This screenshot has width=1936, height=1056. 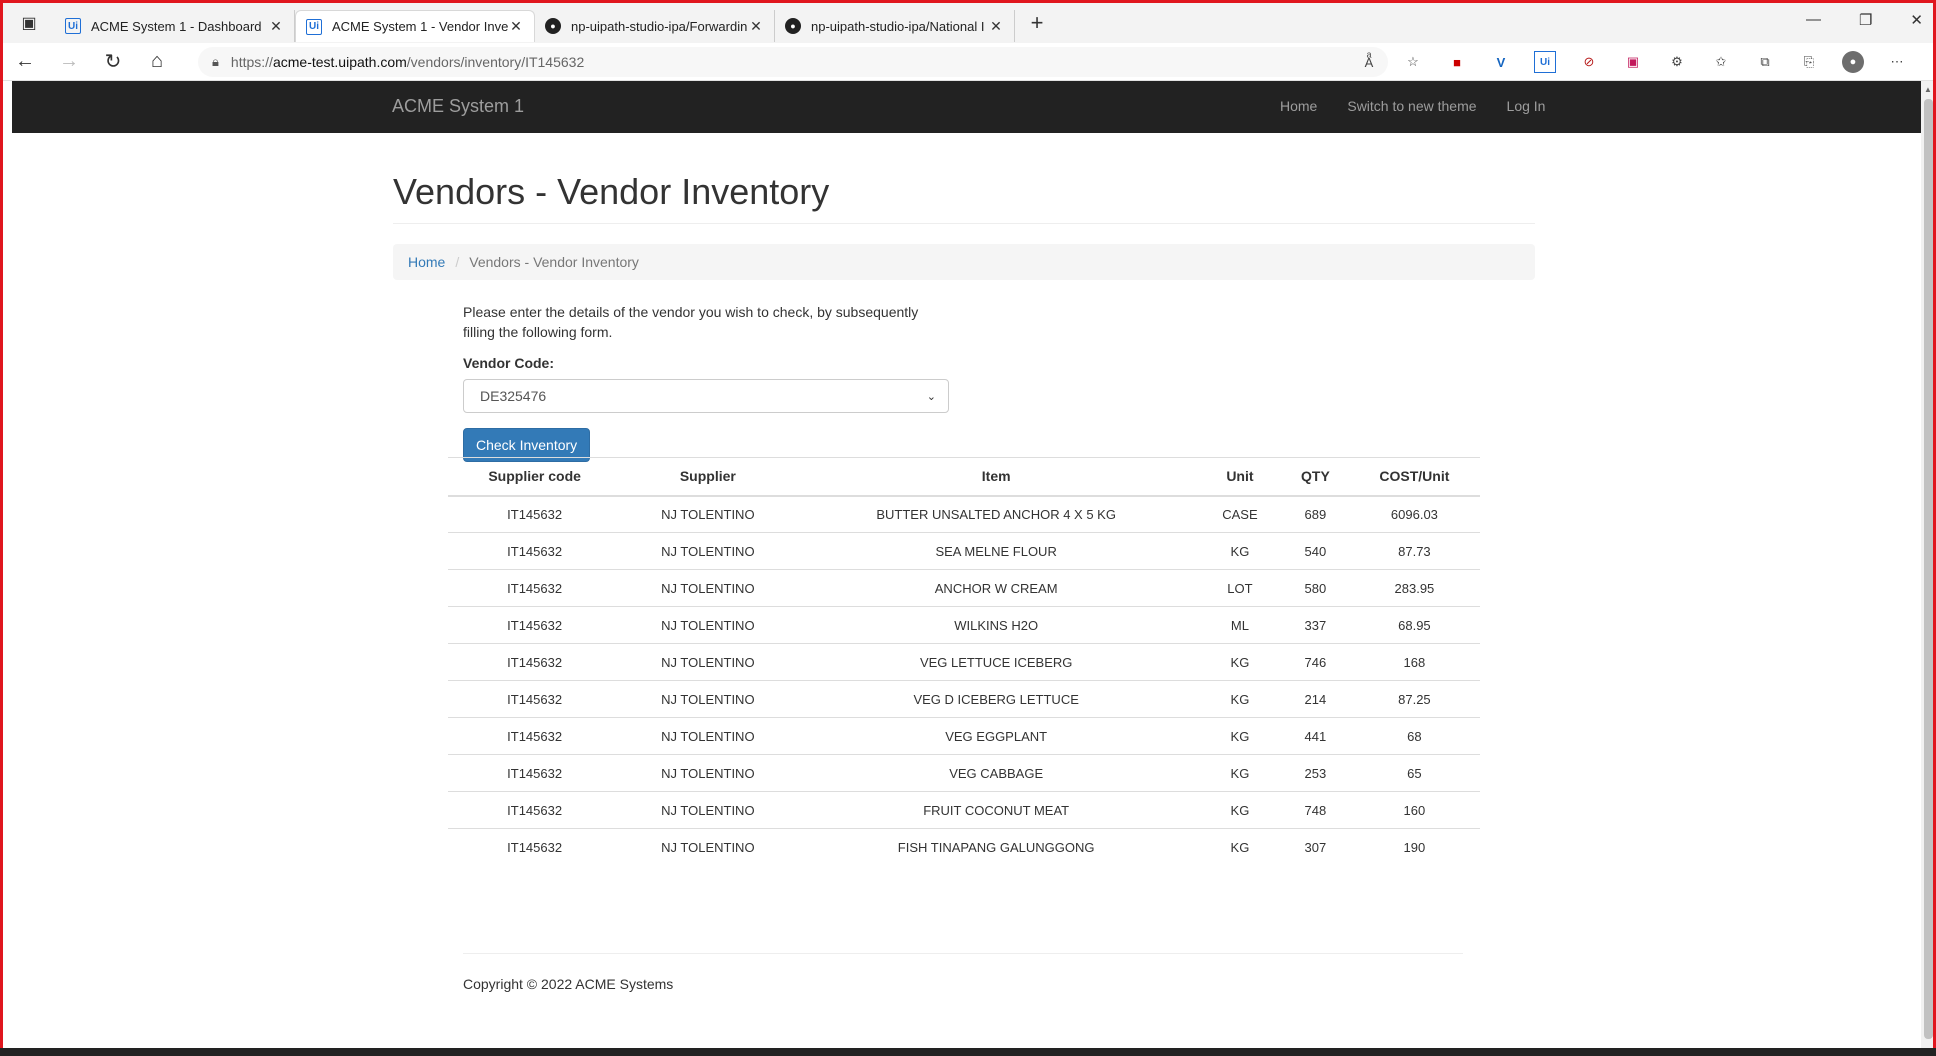 I want to click on vertical-scrollbar: ▲ ▼, so click(x=1927, y=568).